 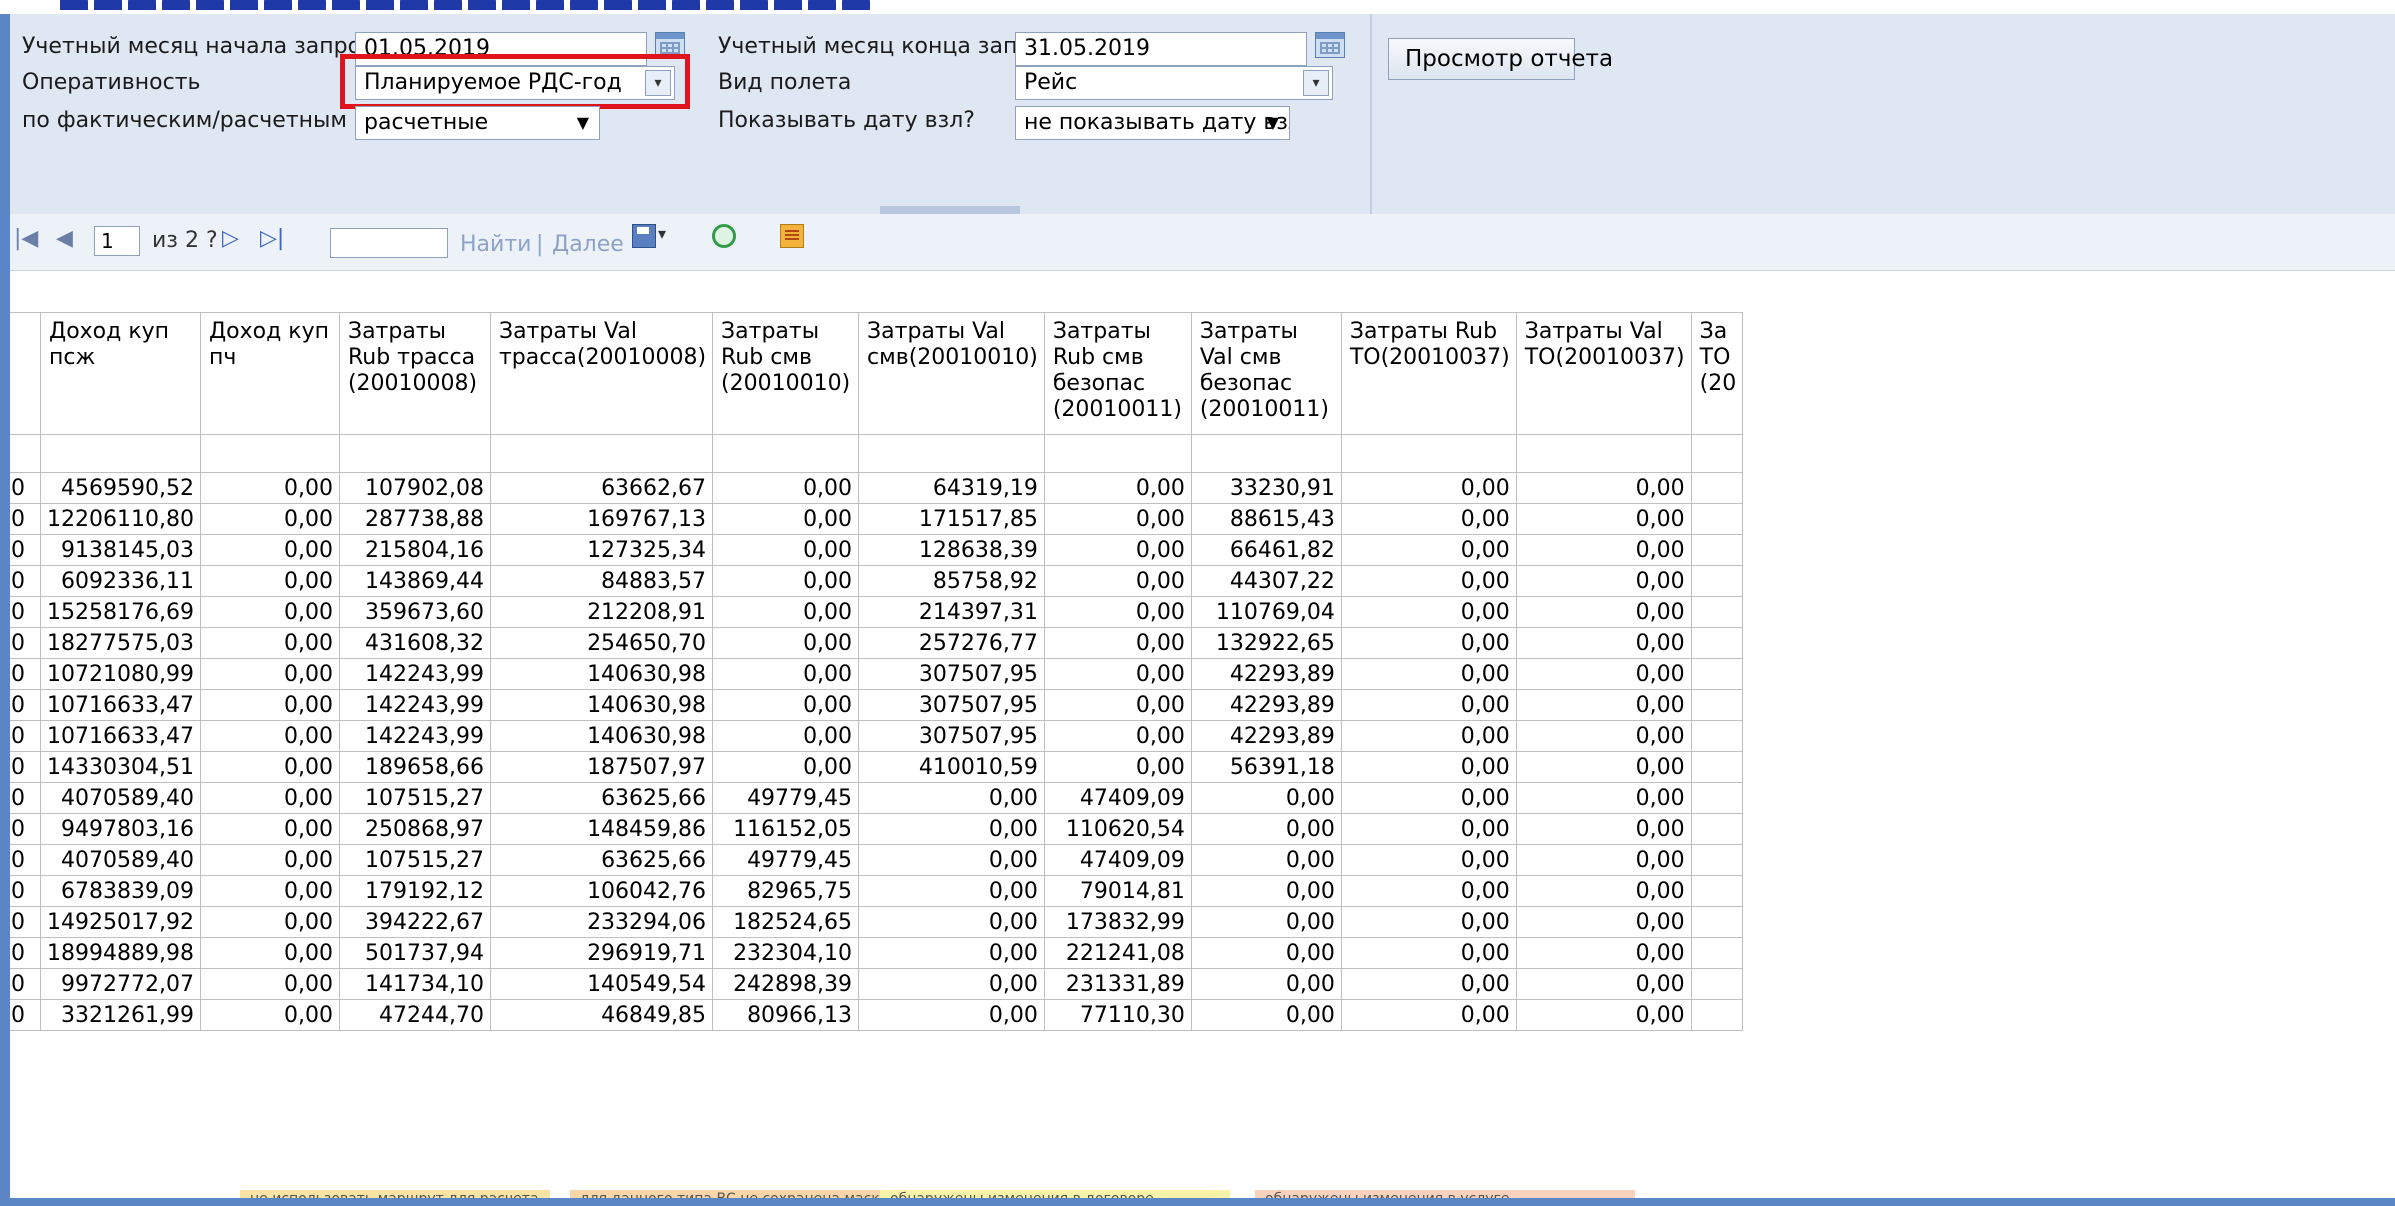 I want to click on table-cell: 231331,89, so click(x=1117, y=984).